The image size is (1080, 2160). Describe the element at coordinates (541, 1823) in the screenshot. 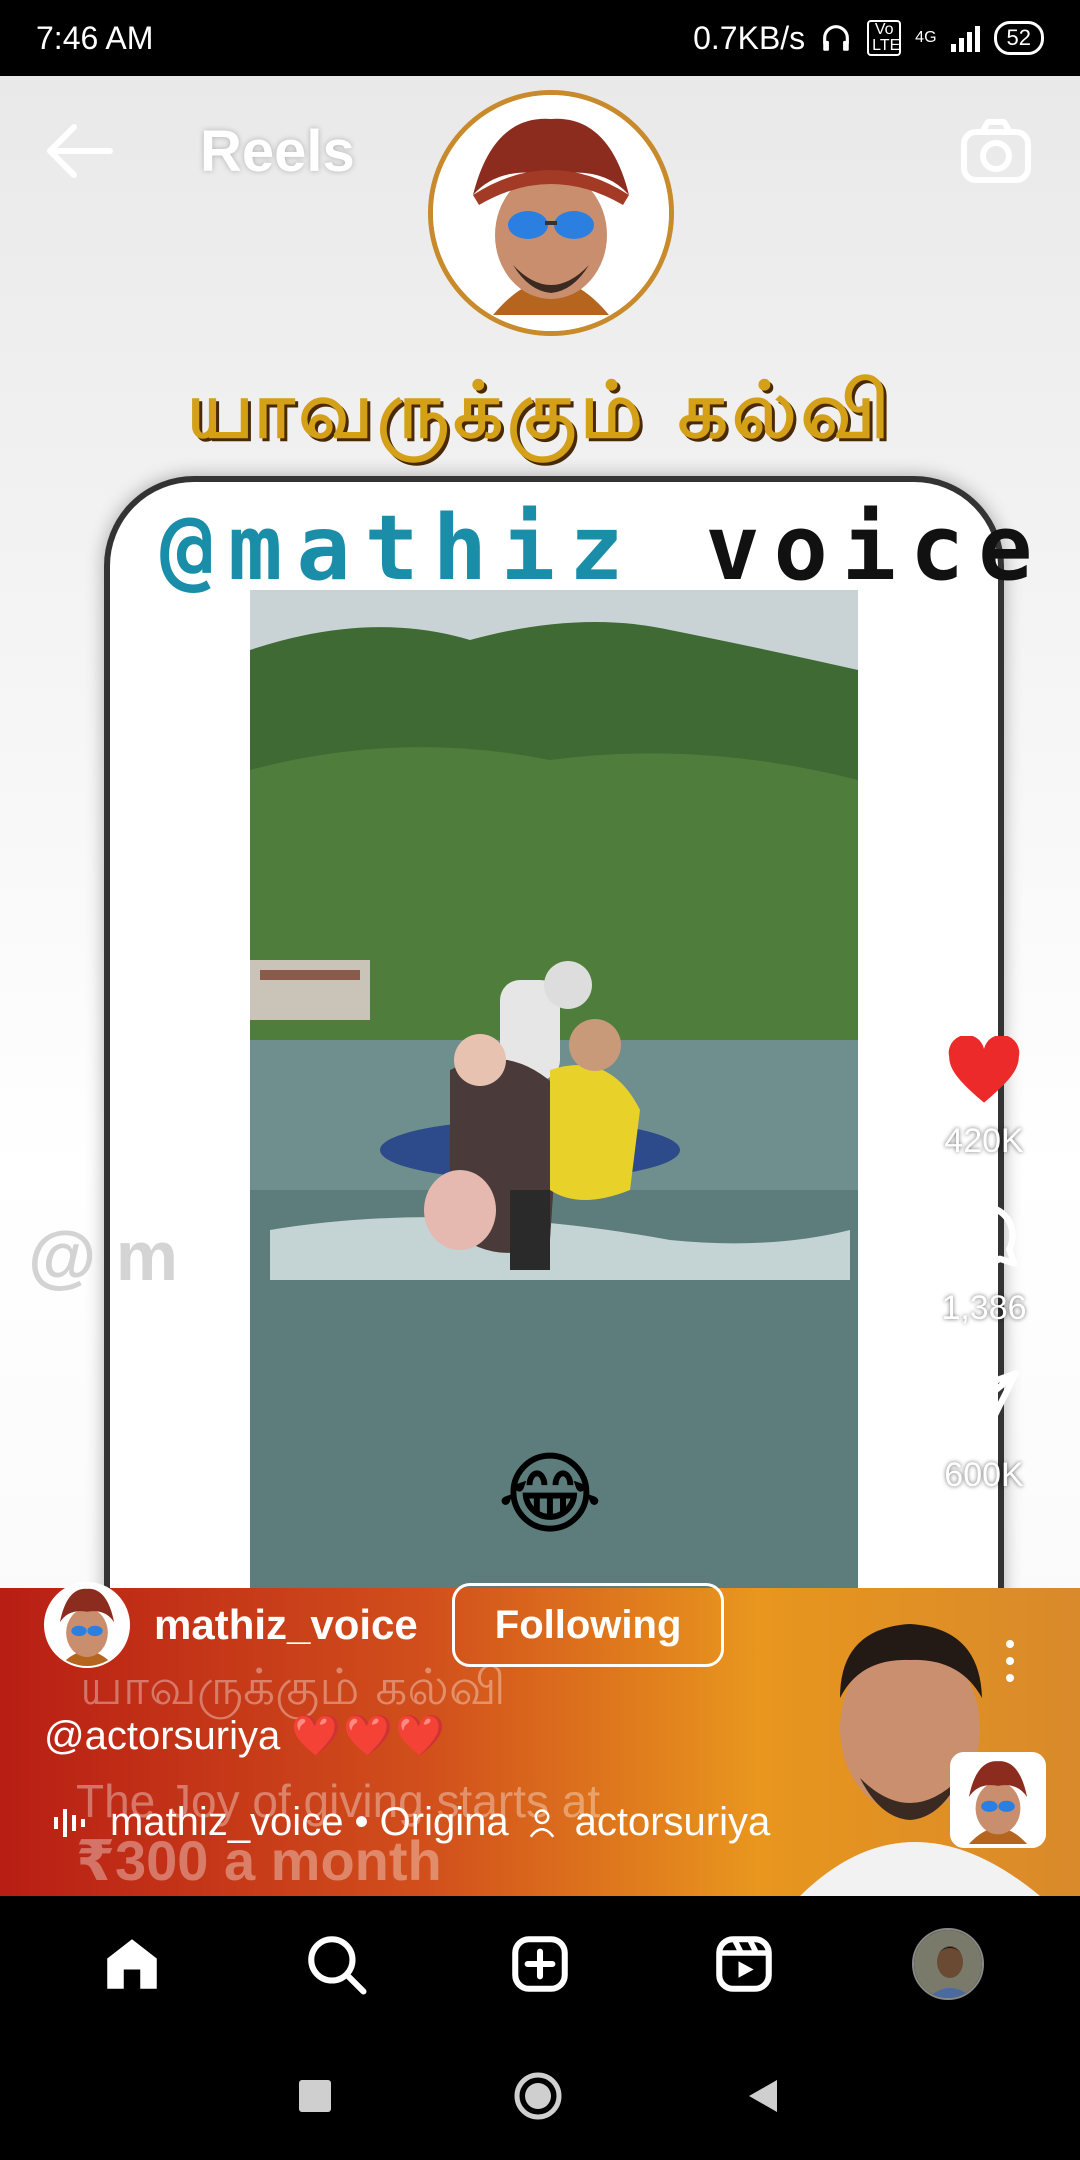

I see `person-icon` at that location.